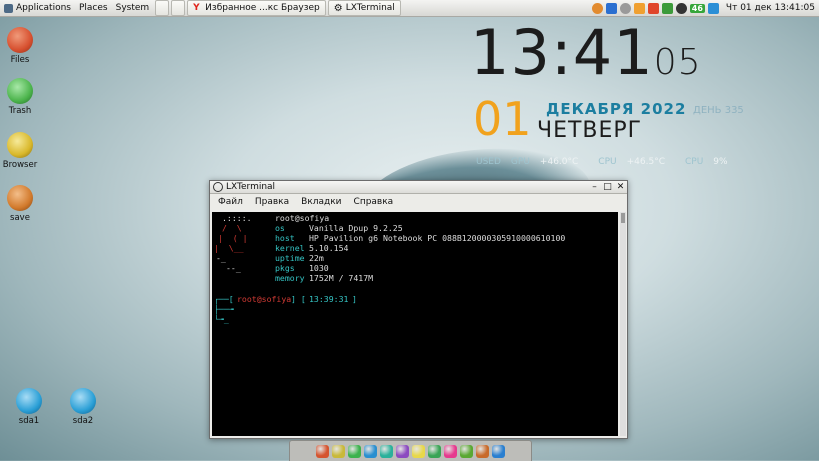 The width and height of the screenshot is (819, 461). What do you see at coordinates (639, 8) in the screenshot?
I see `update-icon` at bounding box center [639, 8].